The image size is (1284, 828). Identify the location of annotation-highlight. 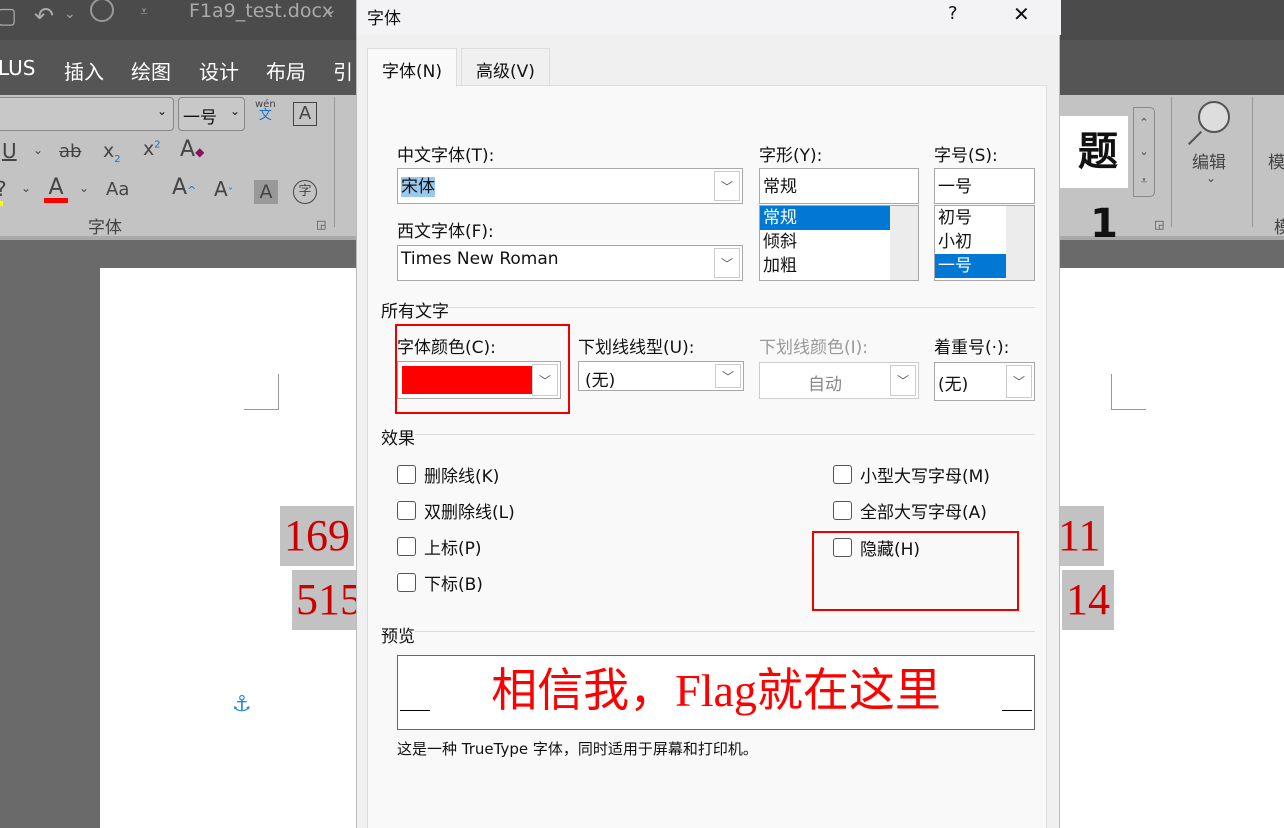
(915, 571).